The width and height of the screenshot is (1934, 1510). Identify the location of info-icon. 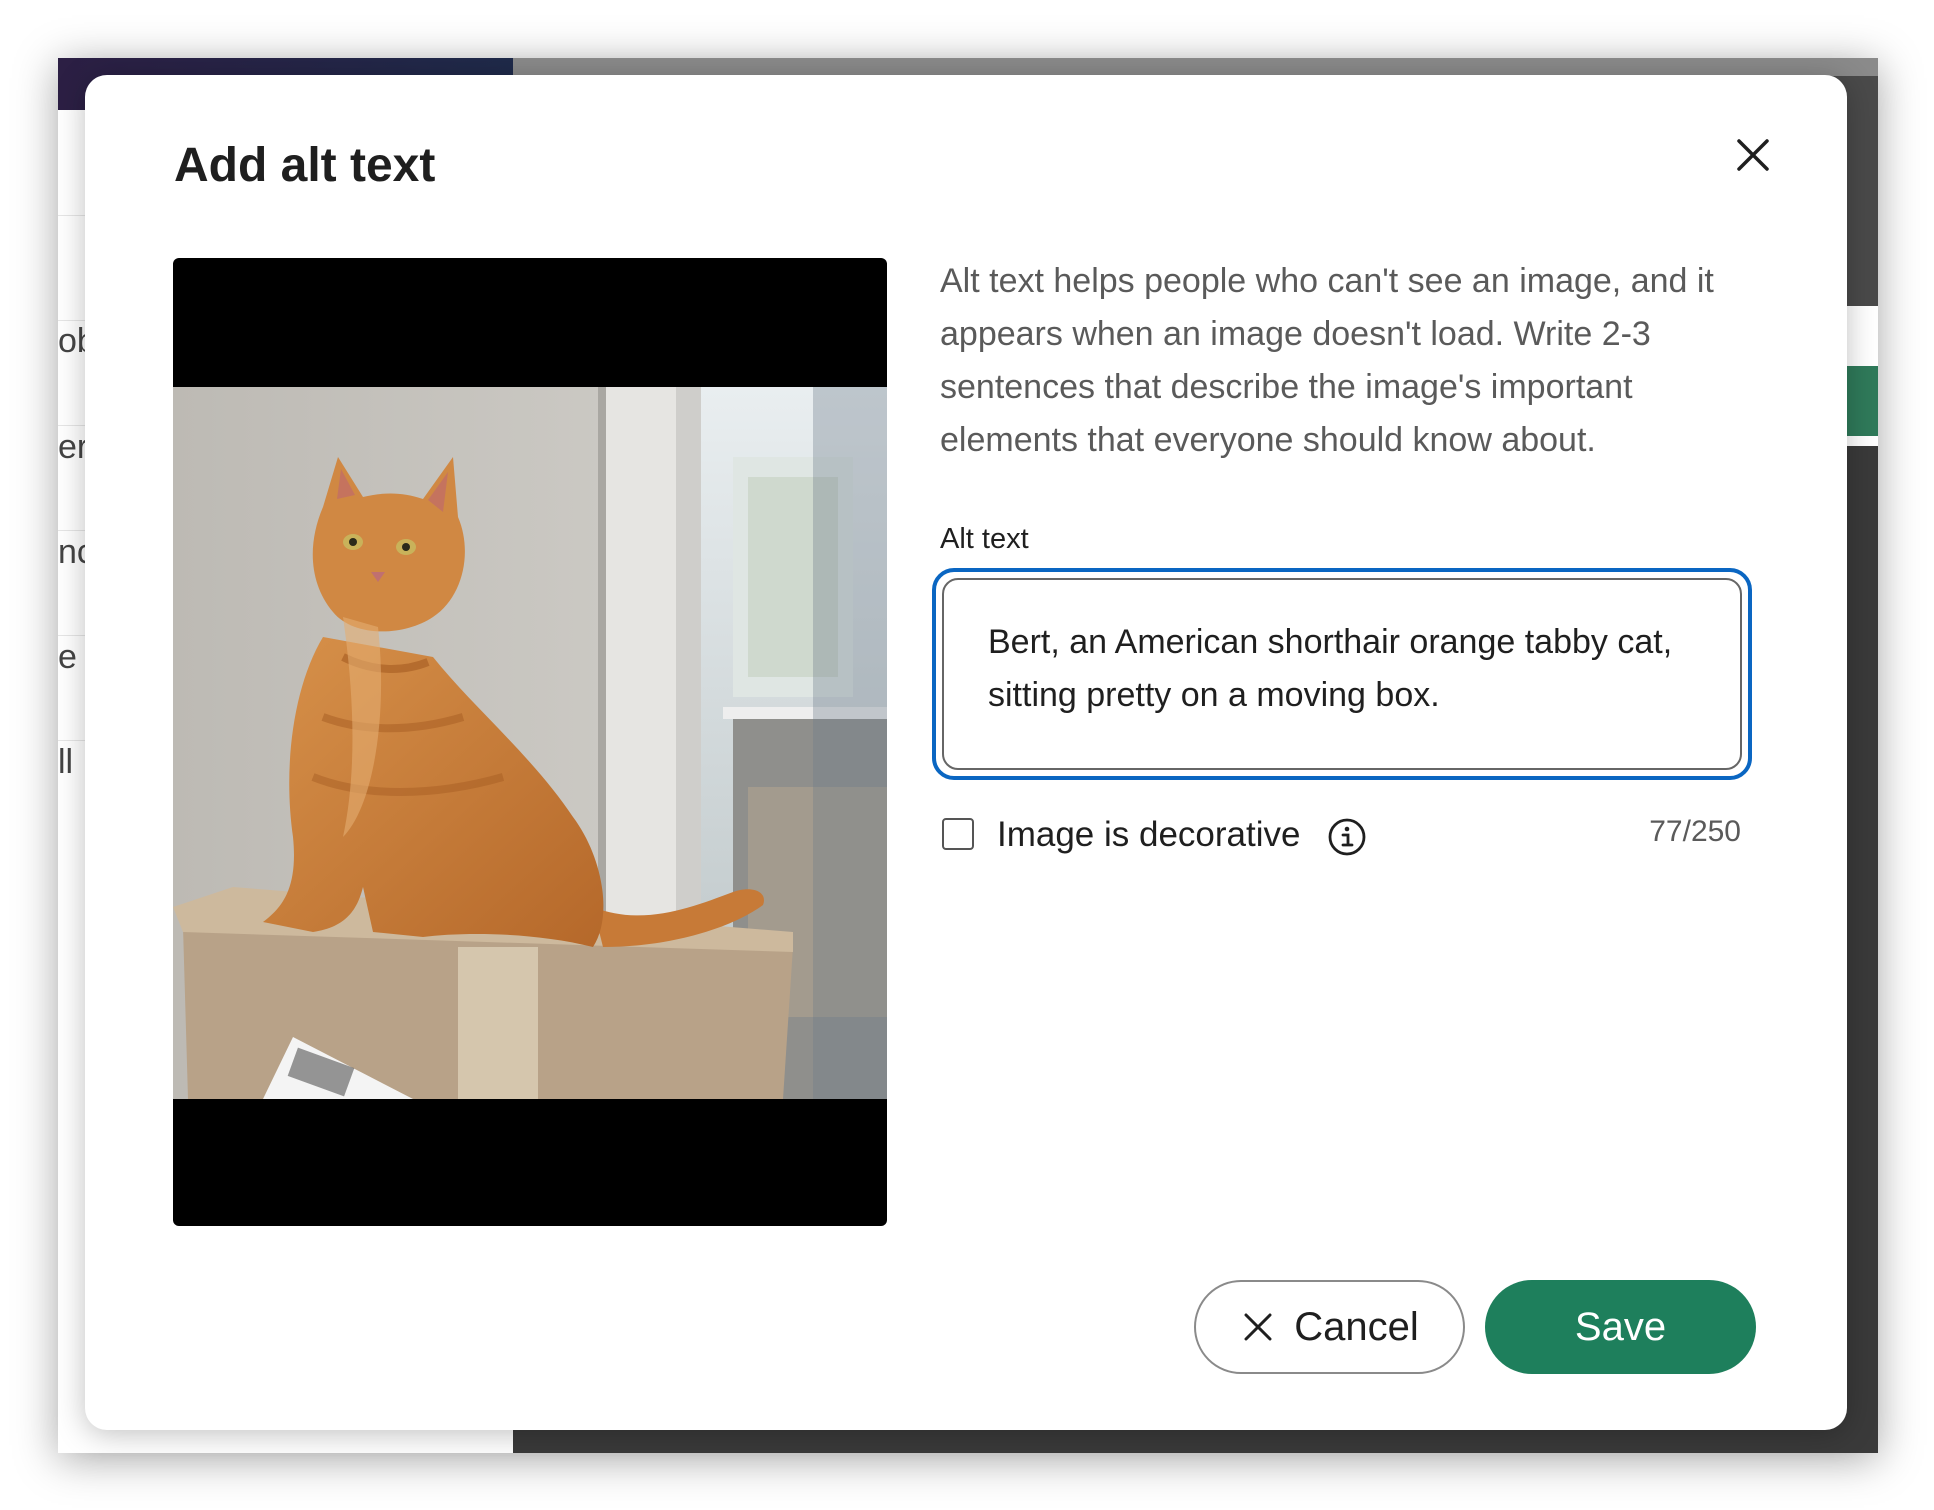
(1347, 837).